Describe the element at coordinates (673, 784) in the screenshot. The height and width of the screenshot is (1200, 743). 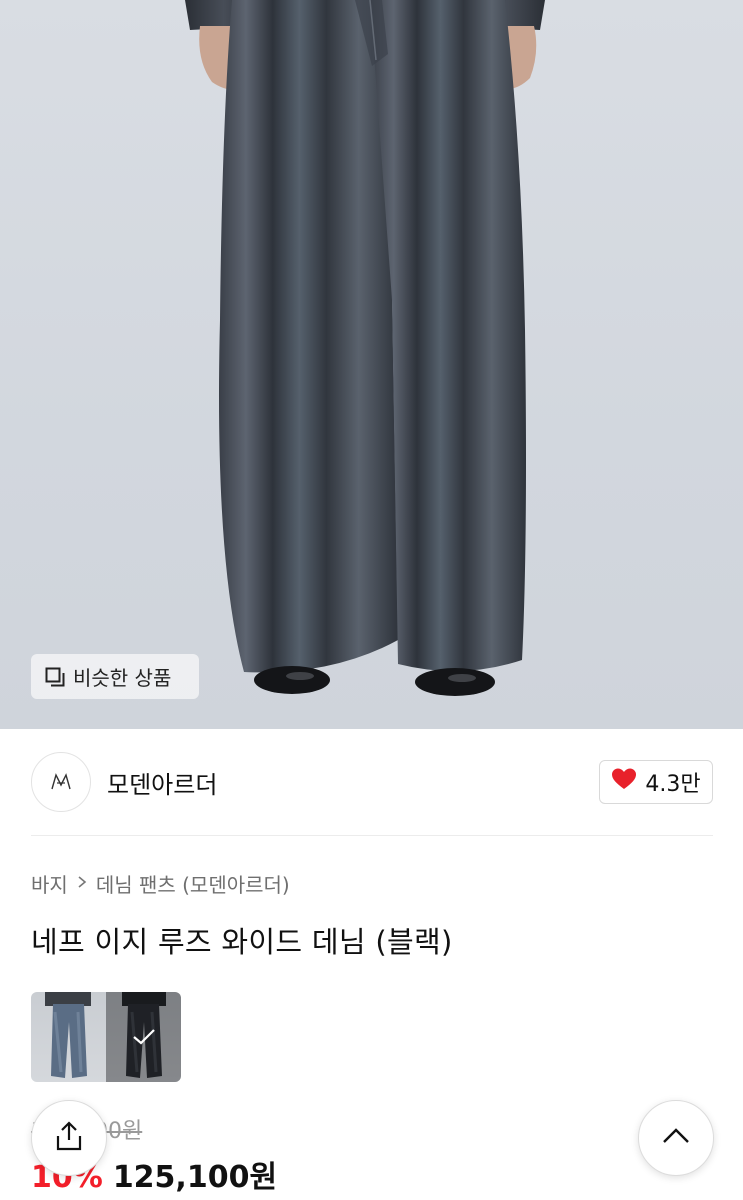
I see `like-count: 4.3만` at that location.